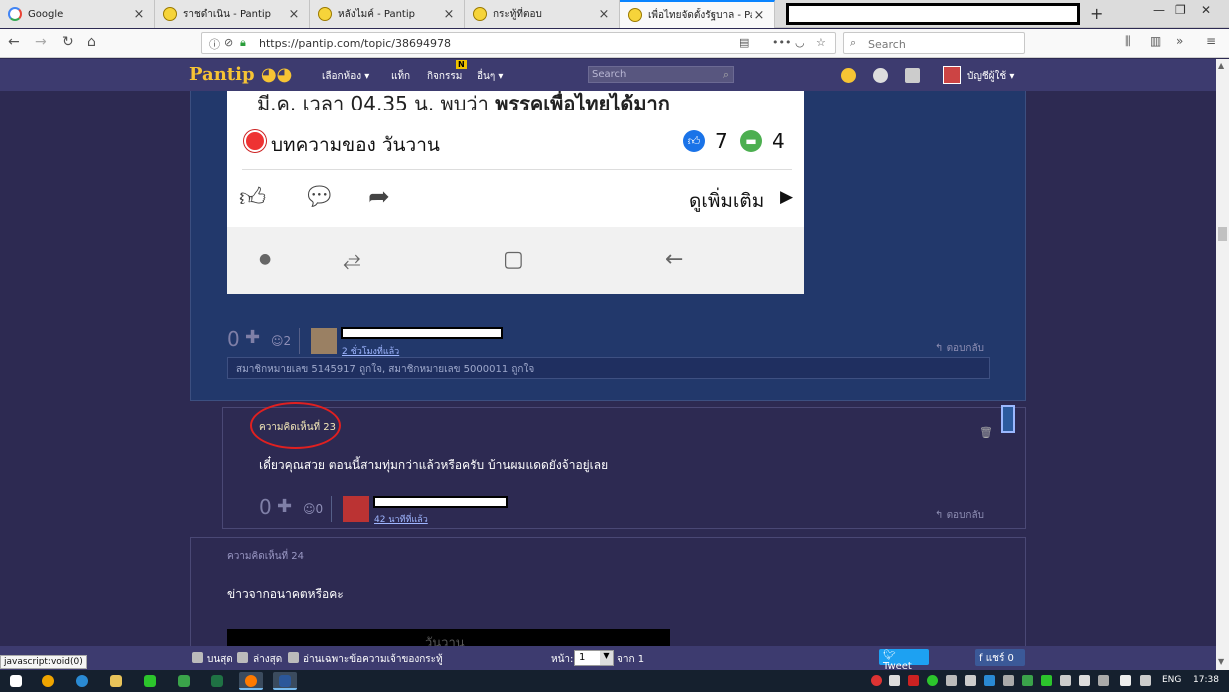 The width and height of the screenshot is (1229, 692). I want to click on taskbar-firefox, so click(251, 681).